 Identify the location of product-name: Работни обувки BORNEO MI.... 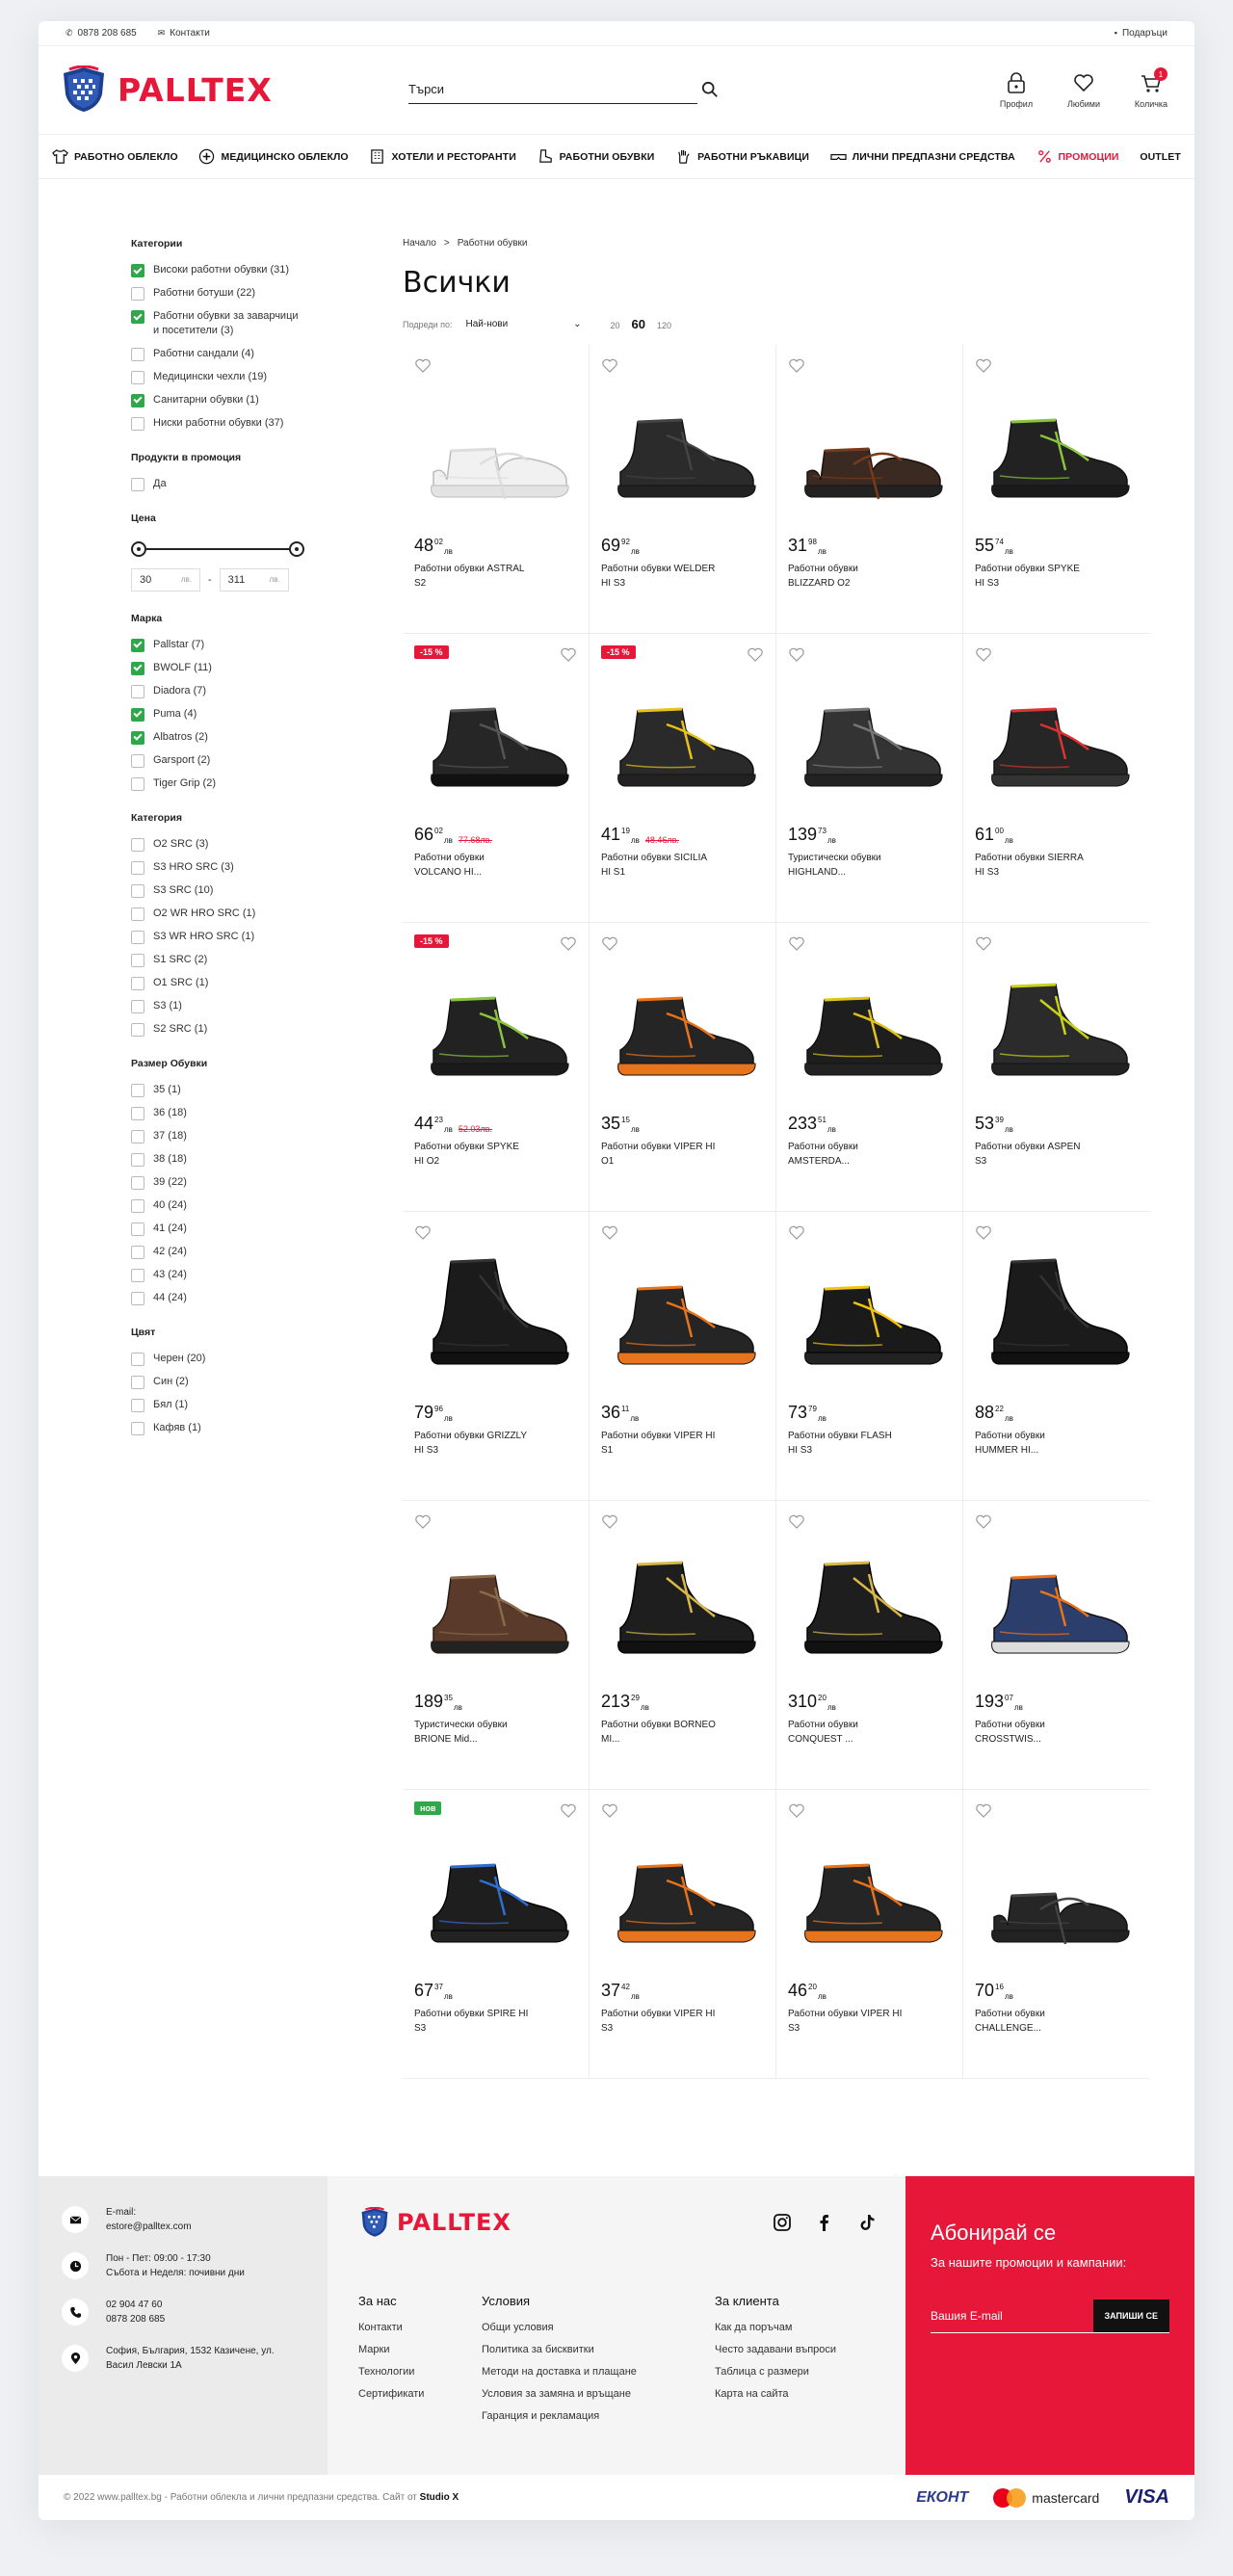
(659, 1733).